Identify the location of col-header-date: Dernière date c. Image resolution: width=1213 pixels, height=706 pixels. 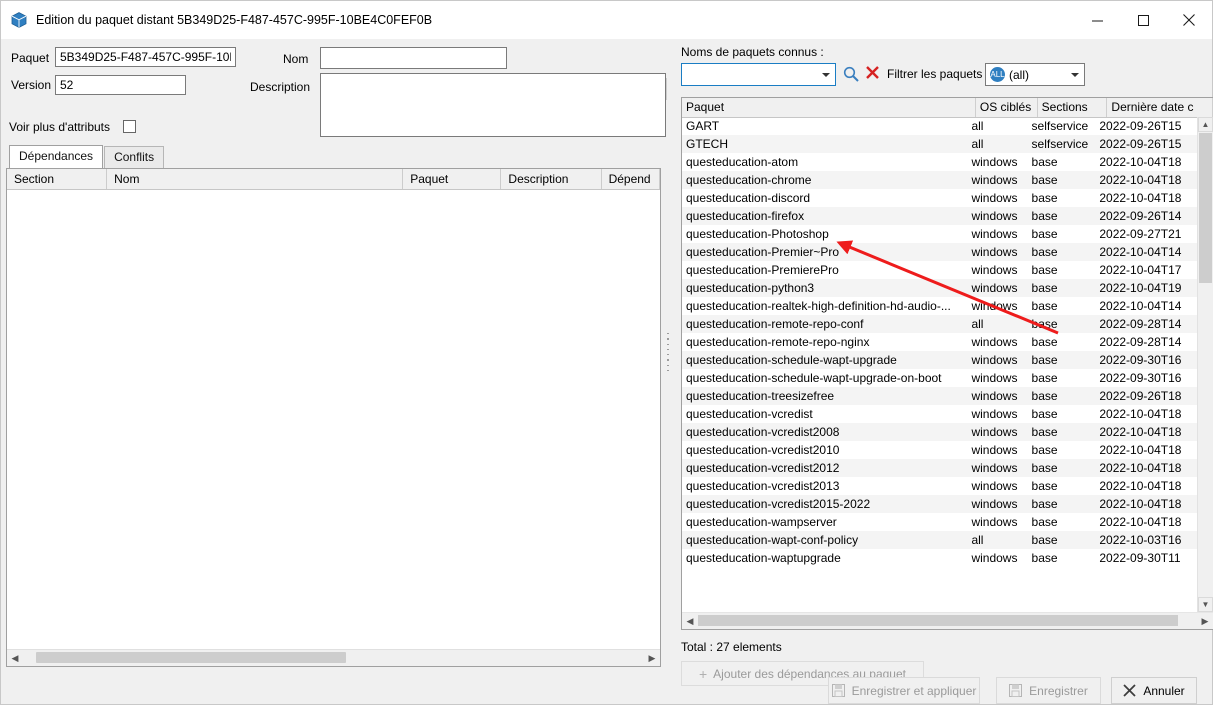
(1160, 107).